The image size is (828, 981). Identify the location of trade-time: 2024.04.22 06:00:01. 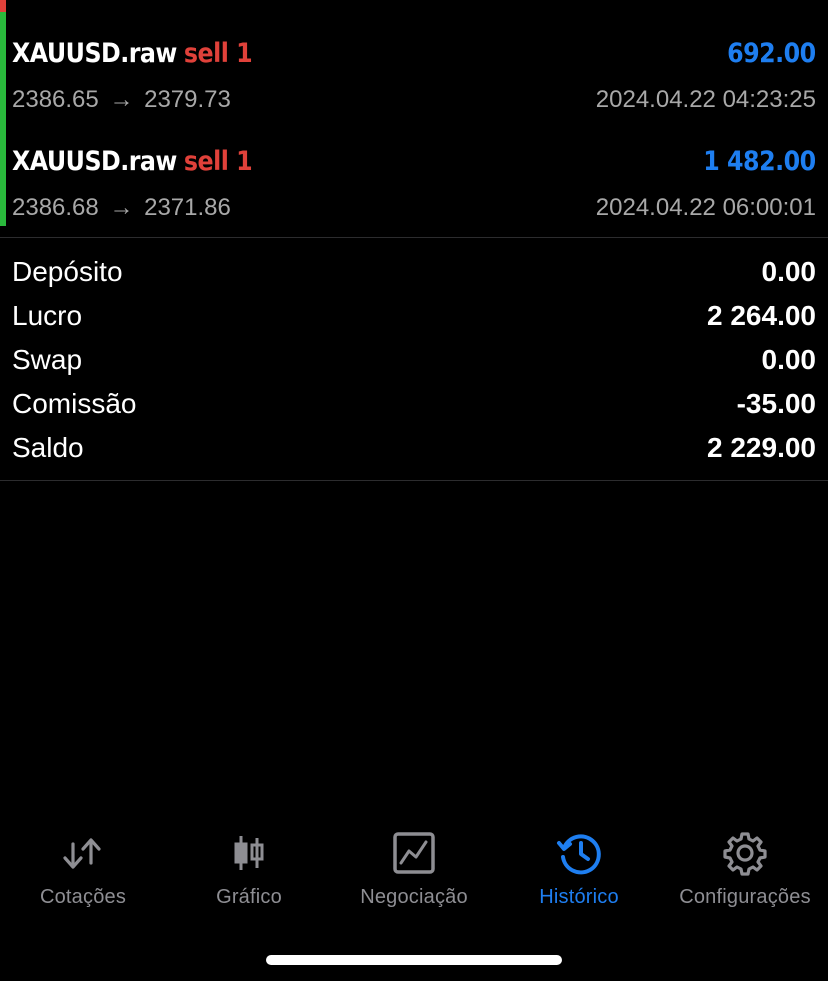
(705, 207).